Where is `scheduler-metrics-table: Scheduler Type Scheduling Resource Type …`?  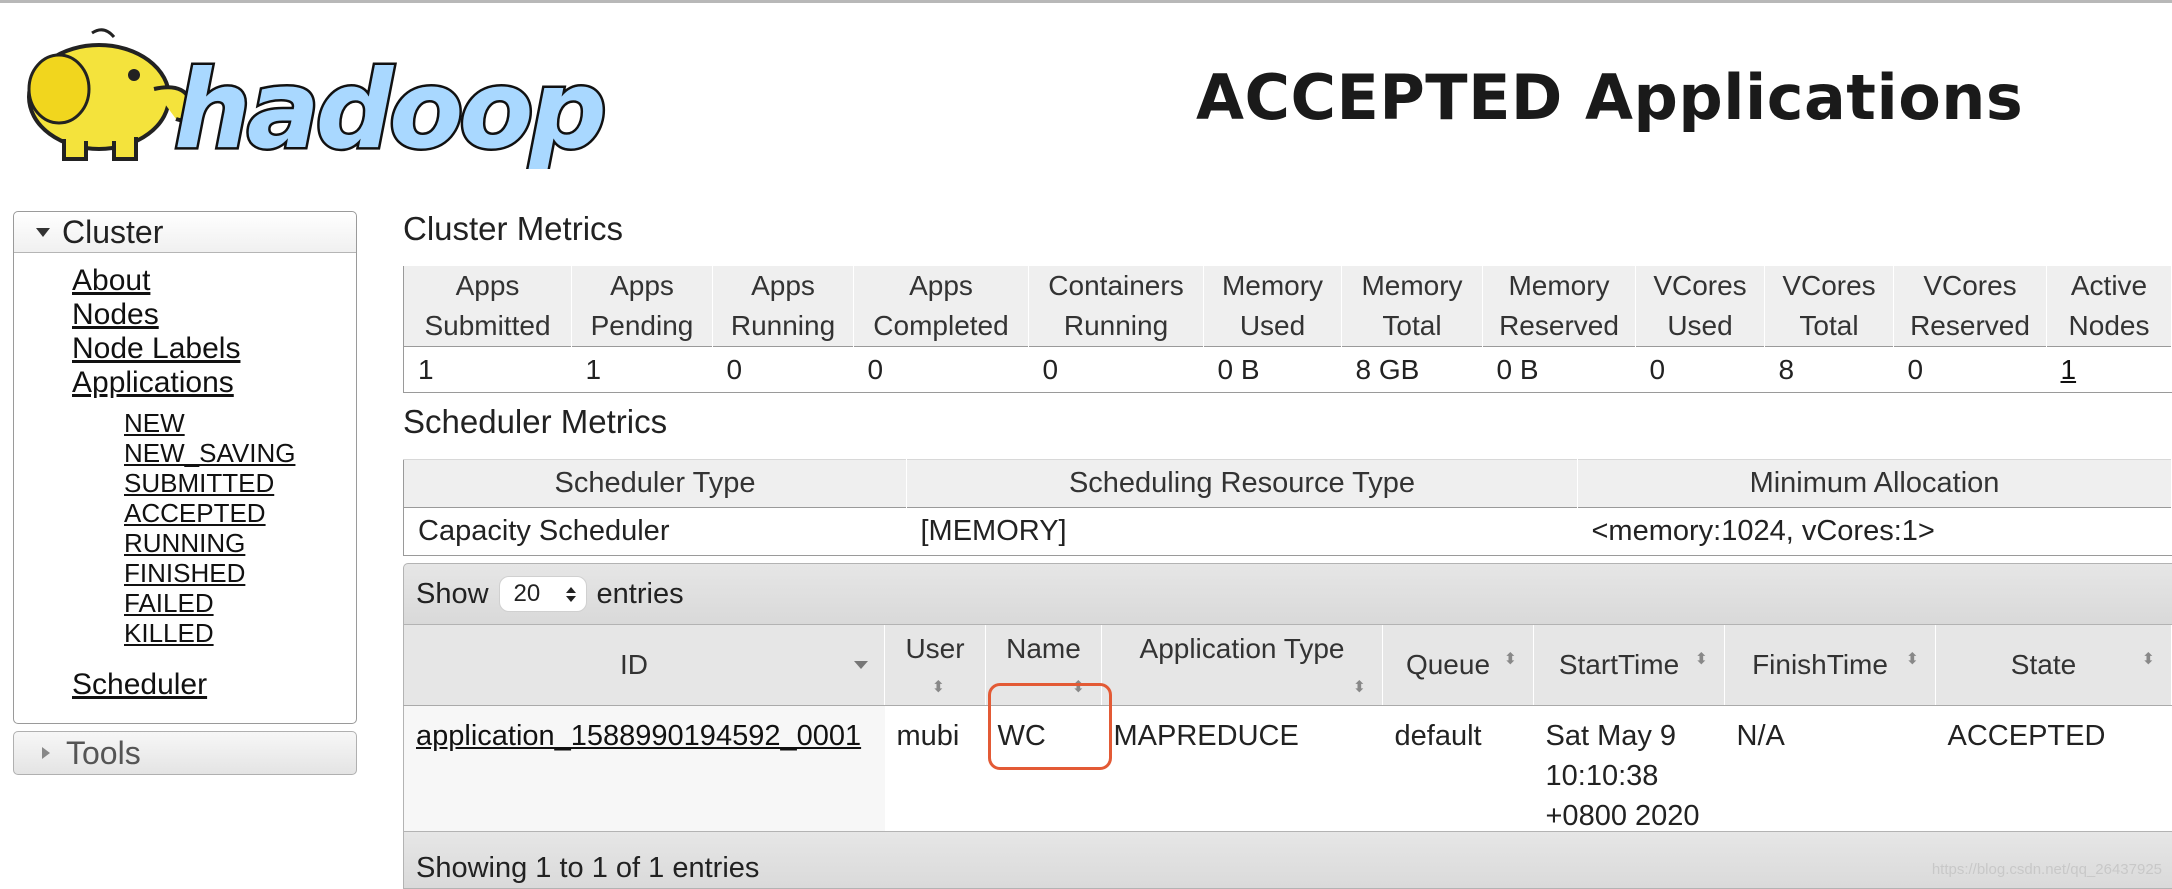 scheduler-metrics-table: Scheduler Type Scheduling Resource Type … is located at coordinates (1287, 507).